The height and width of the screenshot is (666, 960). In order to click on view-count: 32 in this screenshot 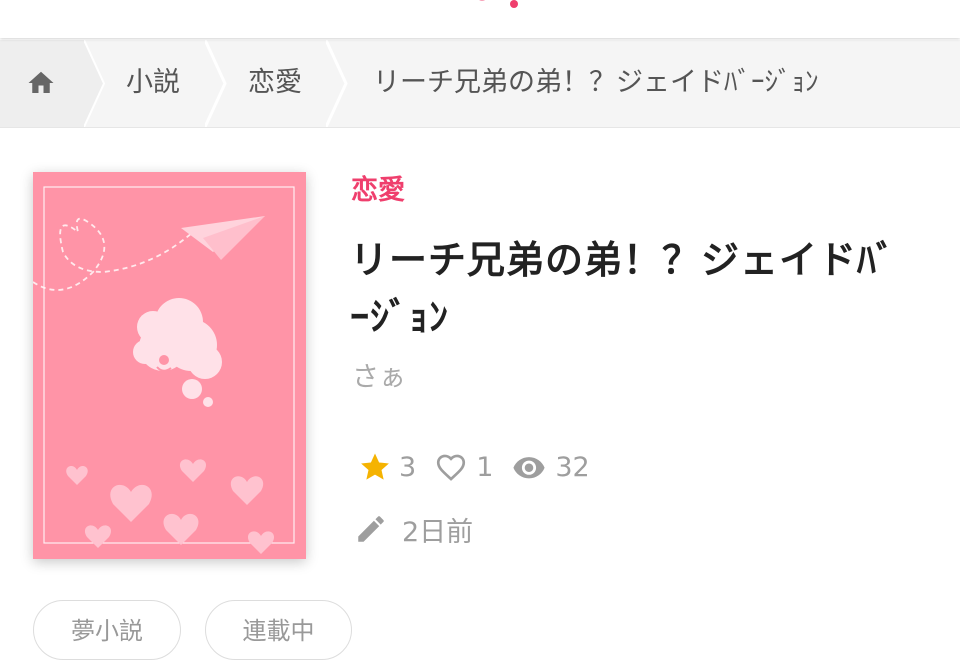, I will do `click(549, 467)`.